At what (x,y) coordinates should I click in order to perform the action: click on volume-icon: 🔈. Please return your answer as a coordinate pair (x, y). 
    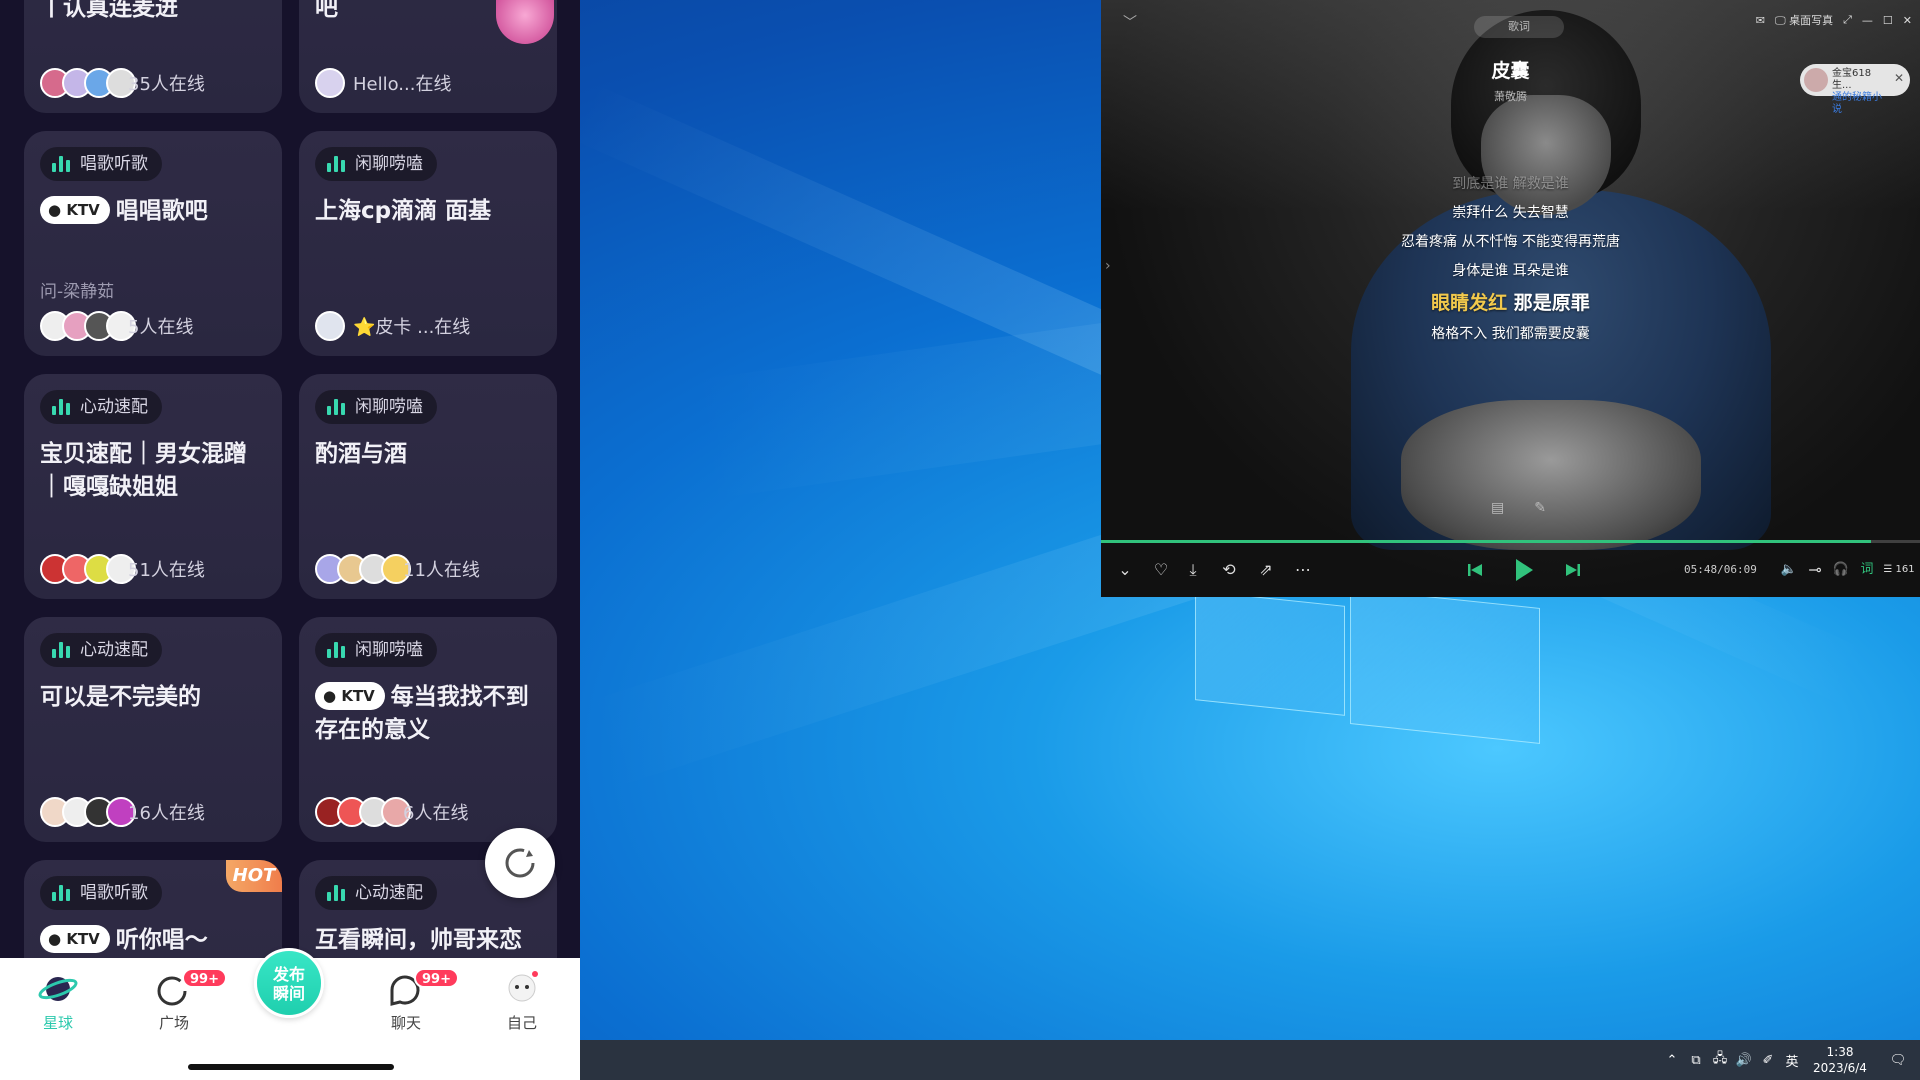
    Looking at the image, I should click on (1789, 570).